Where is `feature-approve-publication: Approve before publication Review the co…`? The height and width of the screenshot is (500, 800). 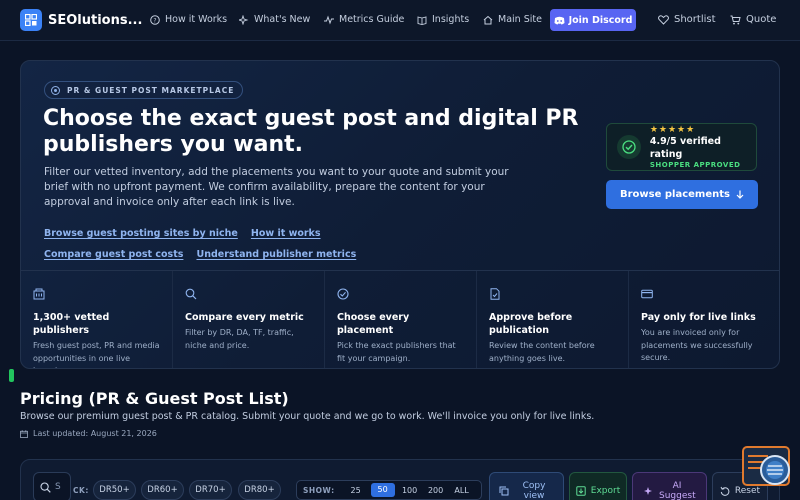 feature-approve-publication: Approve before publication Review the co… is located at coordinates (553, 319).